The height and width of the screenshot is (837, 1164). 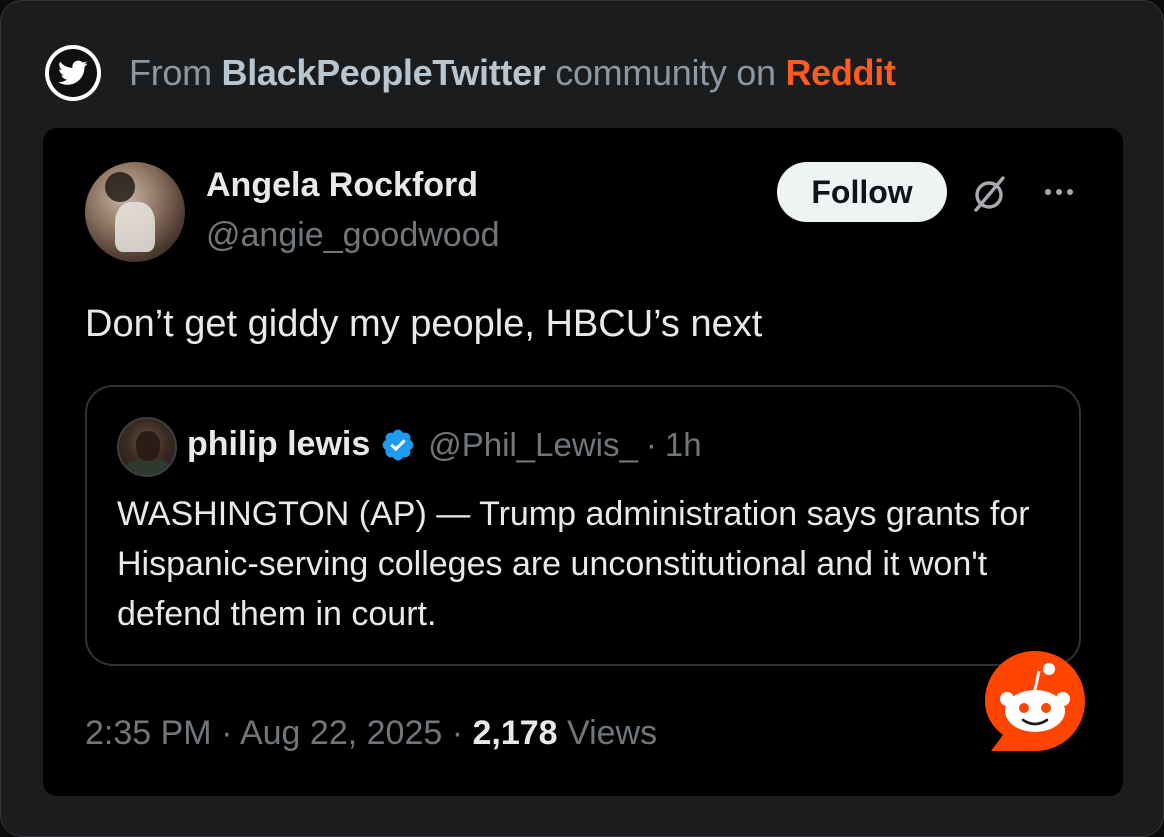 I want to click on author-handle: @angie_goodwood, so click(x=353, y=235).